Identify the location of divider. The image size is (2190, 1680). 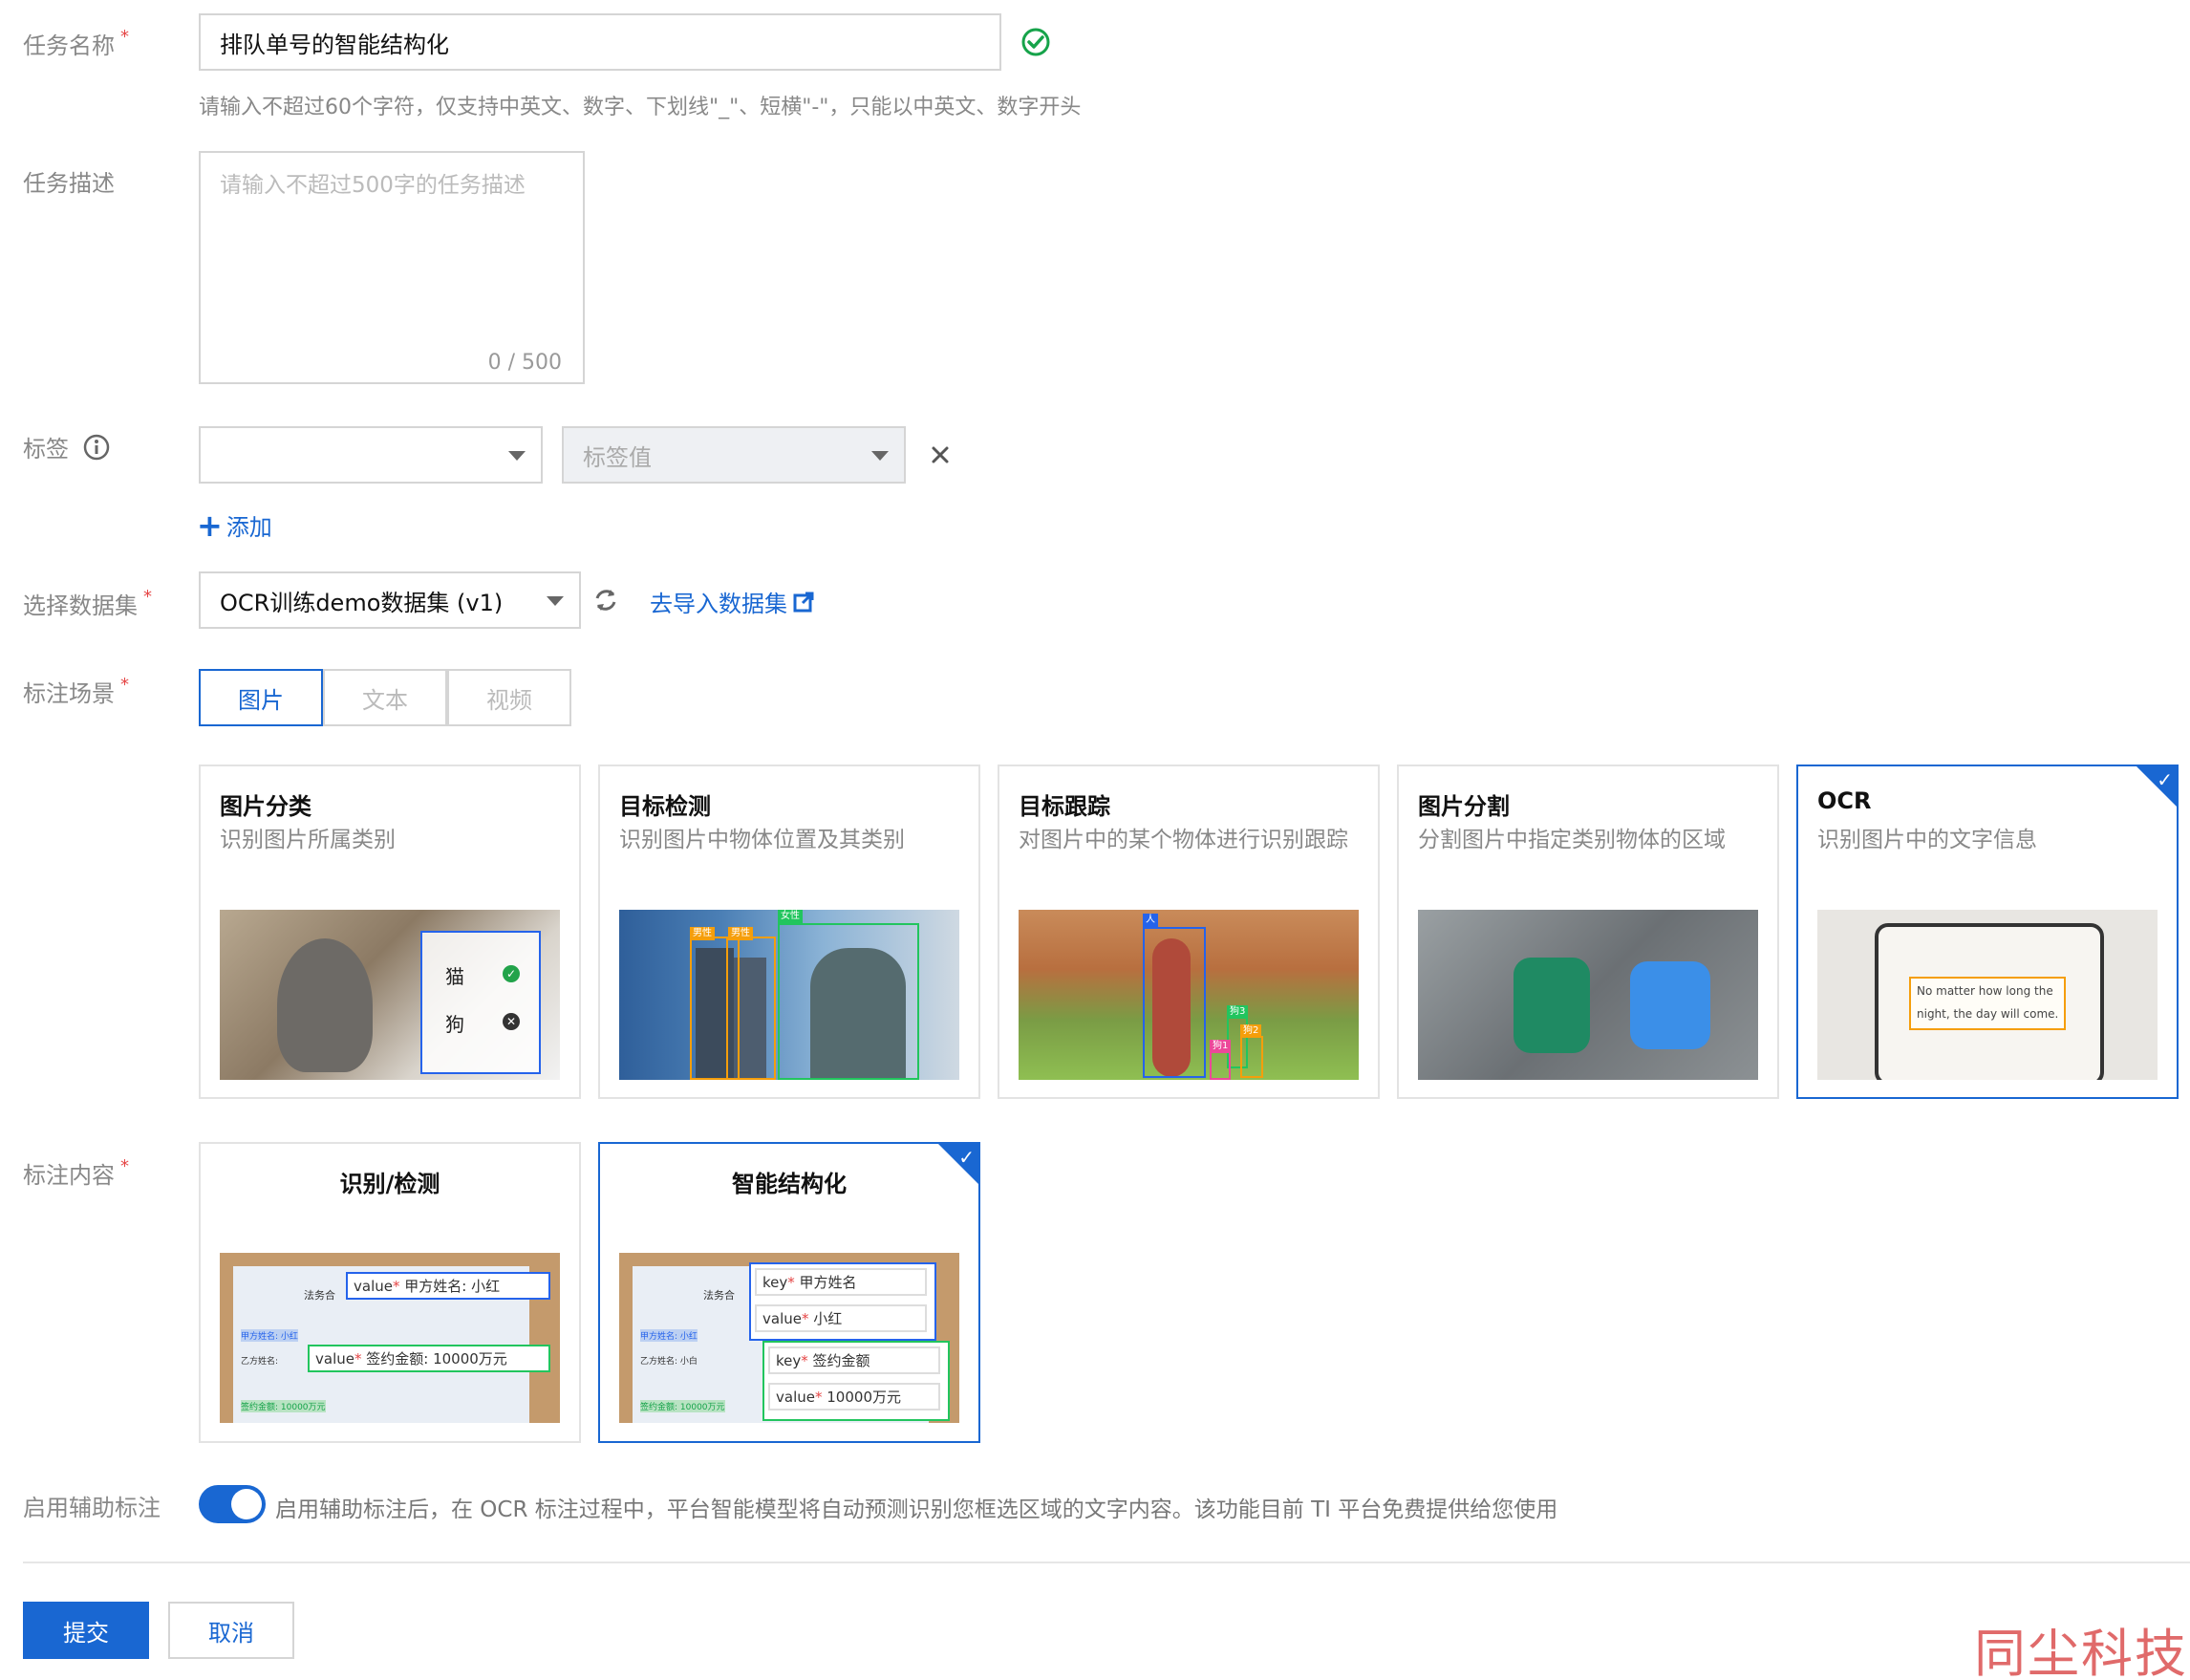
(1106, 1562).